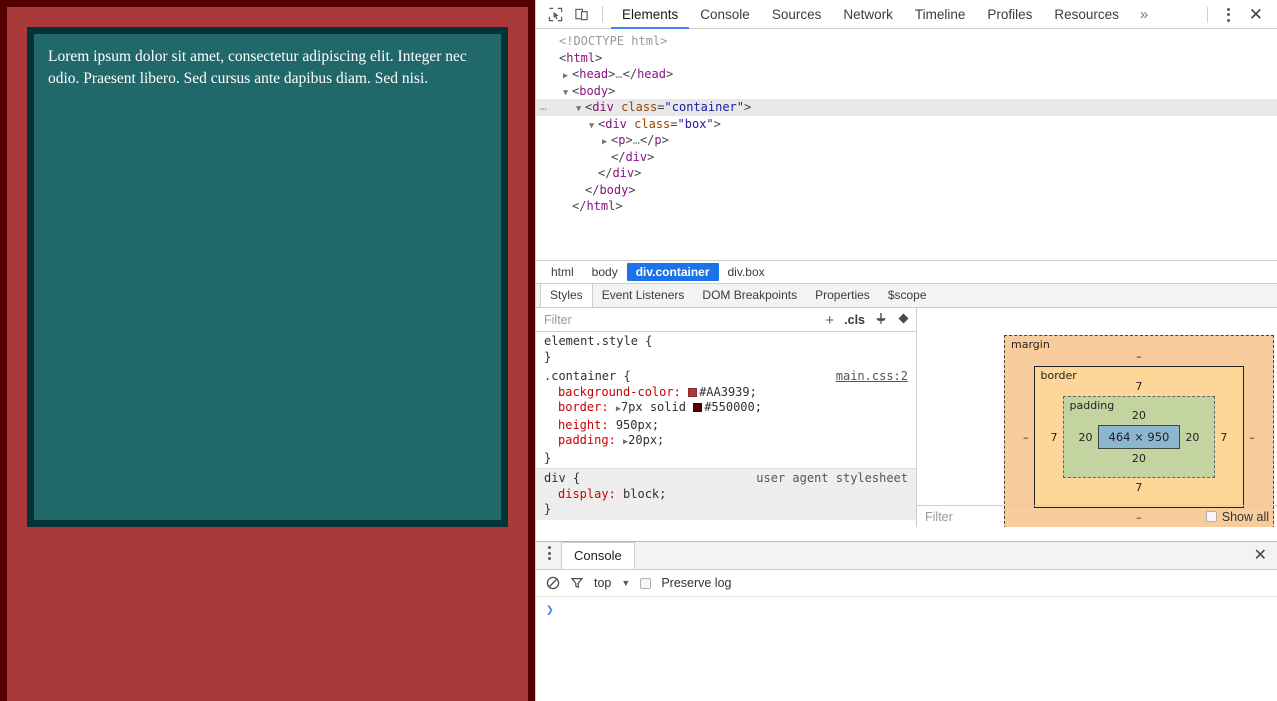 This screenshot has width=1277, height=701. Describe the element at coordinates (580, 440) in the screenshot. I see `css-property: padding:` at that location.